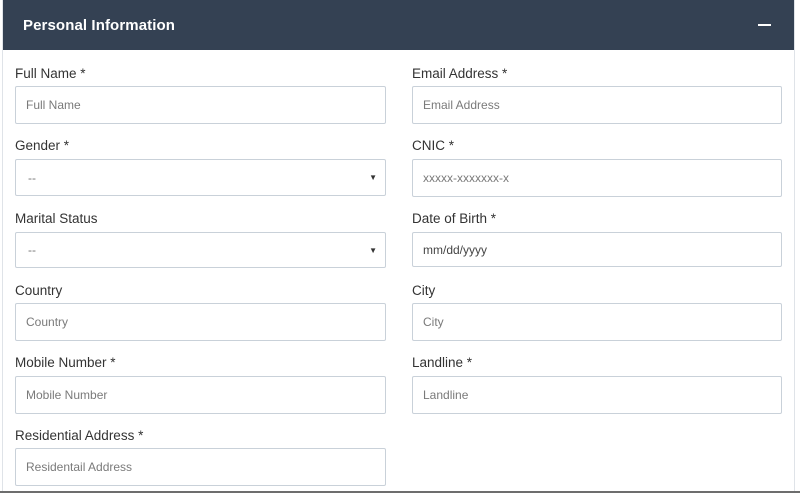 The image size is (800, 493). I want to click on landline-input, so click(597, 395).